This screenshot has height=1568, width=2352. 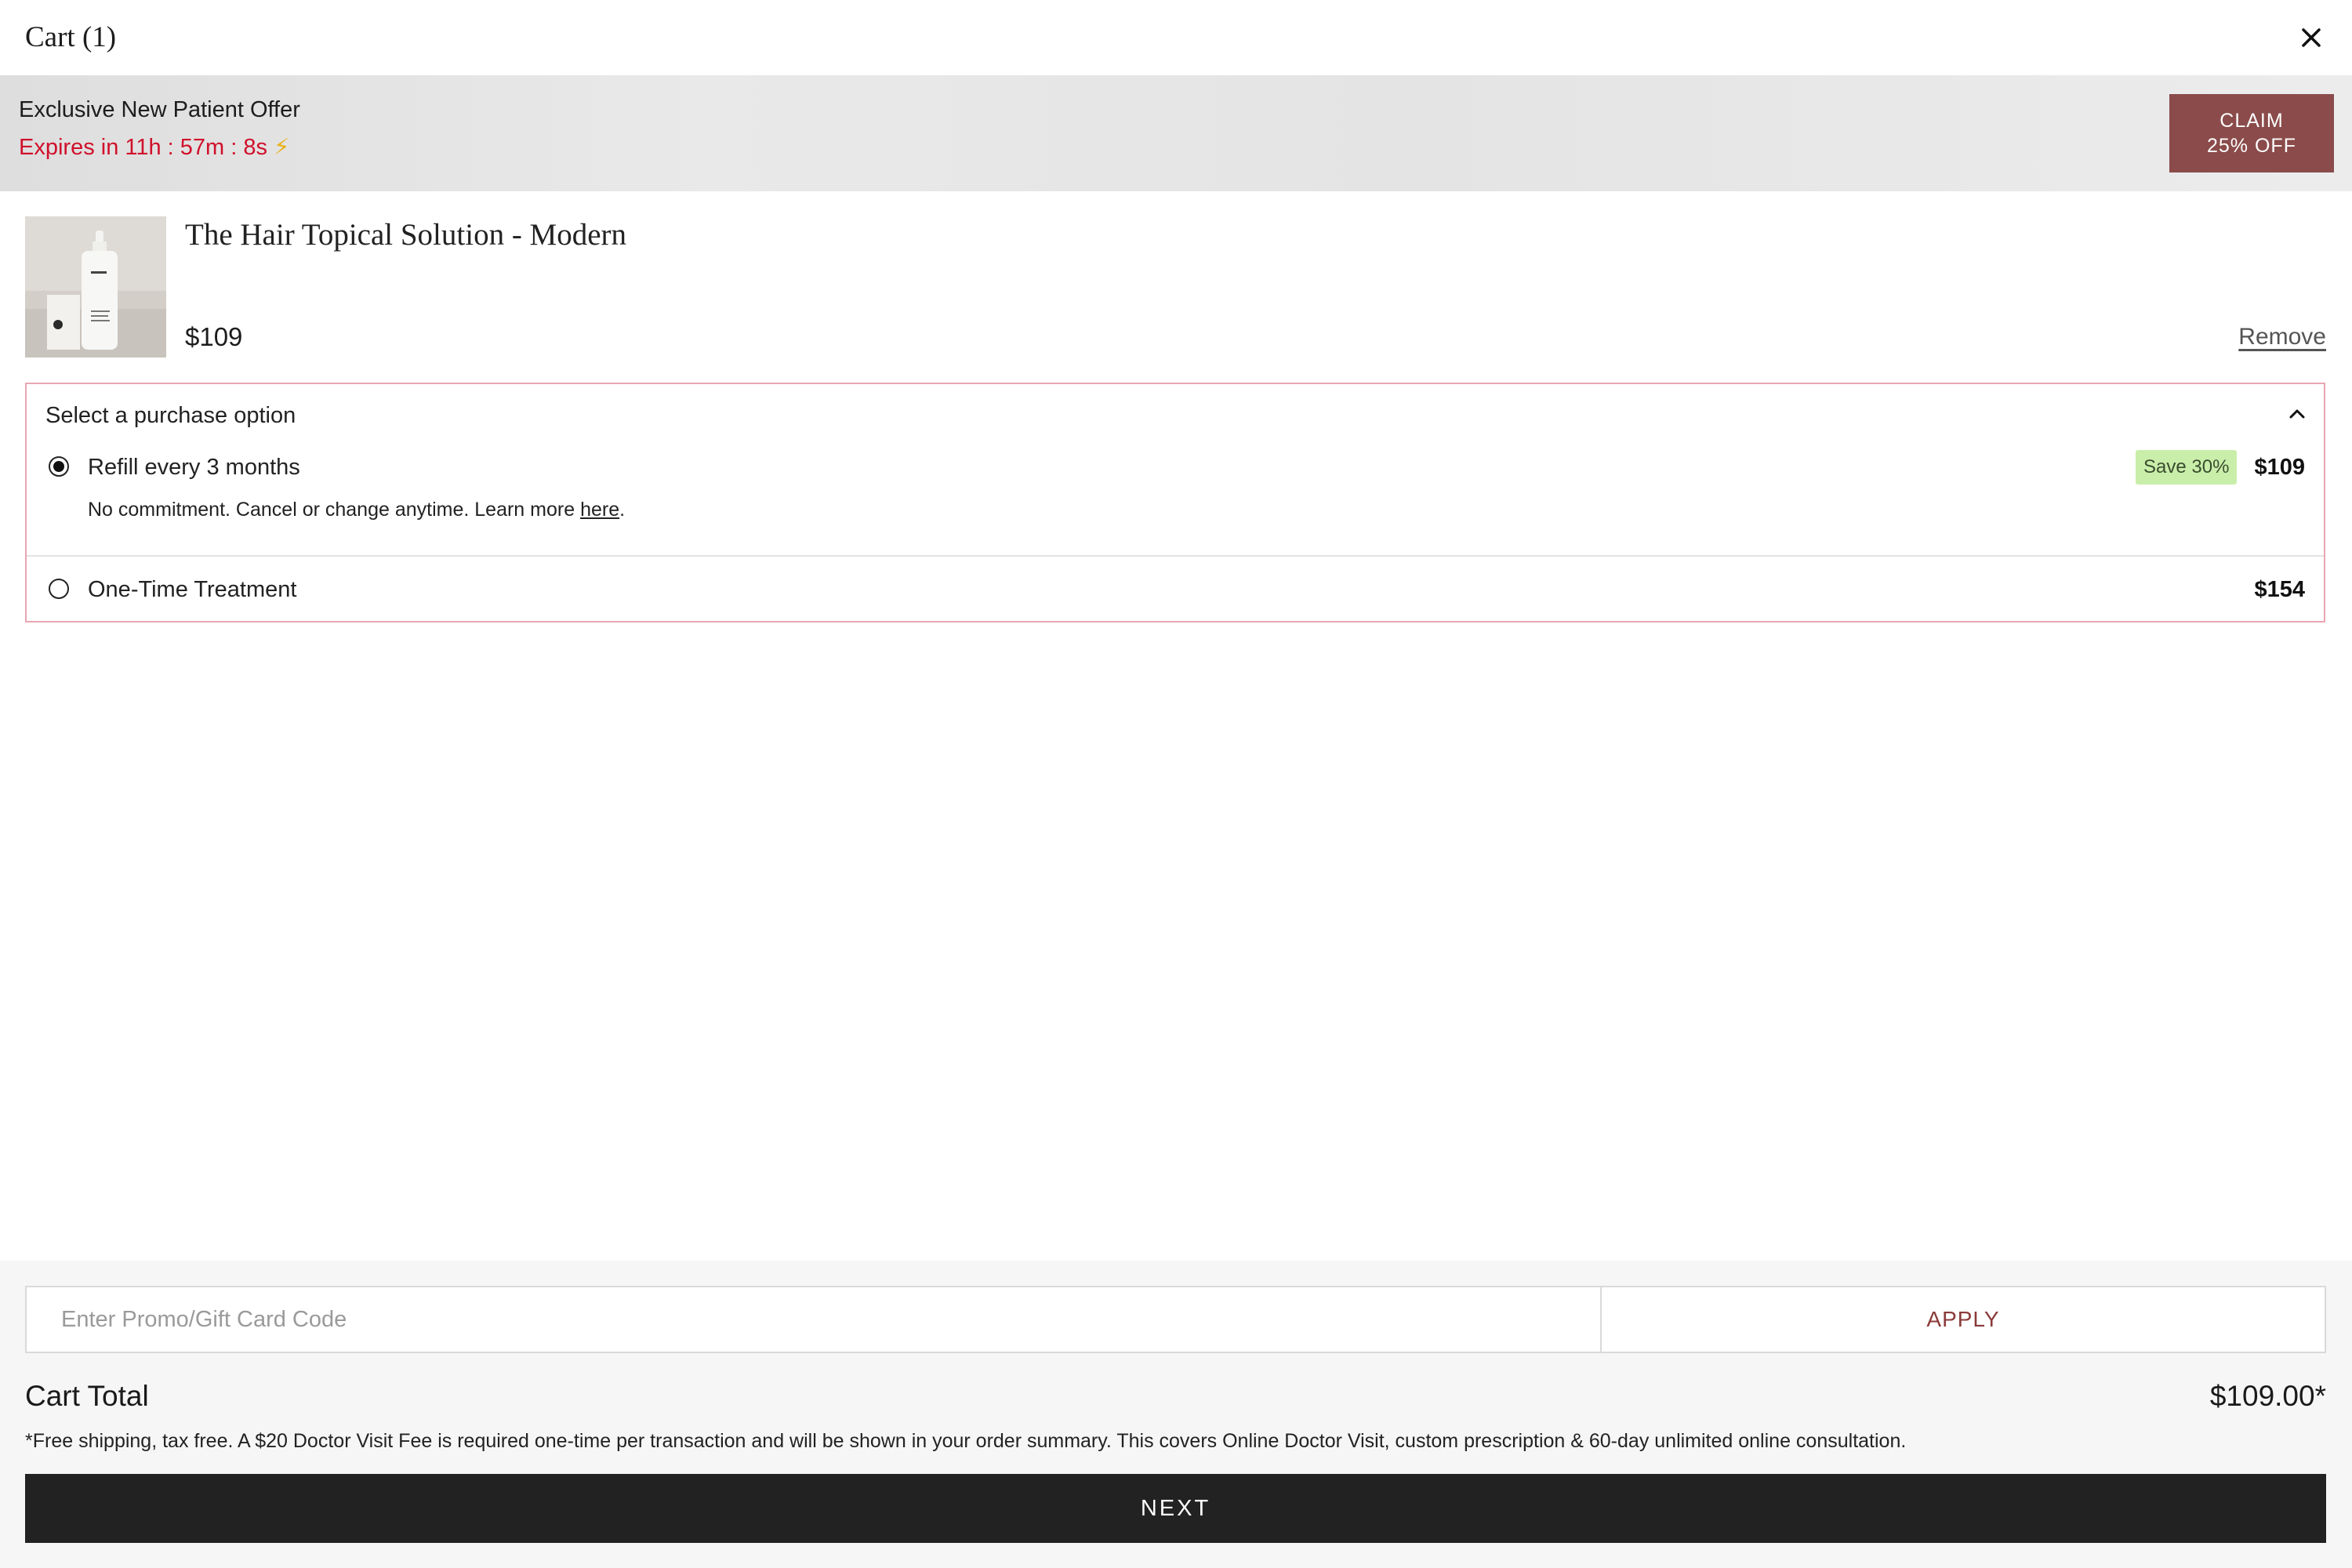 What do you see at coordinates (194, 467) in the screenshot?
I see `option-label-refill: Refill every 3 months` at bounding box center [194, 467].